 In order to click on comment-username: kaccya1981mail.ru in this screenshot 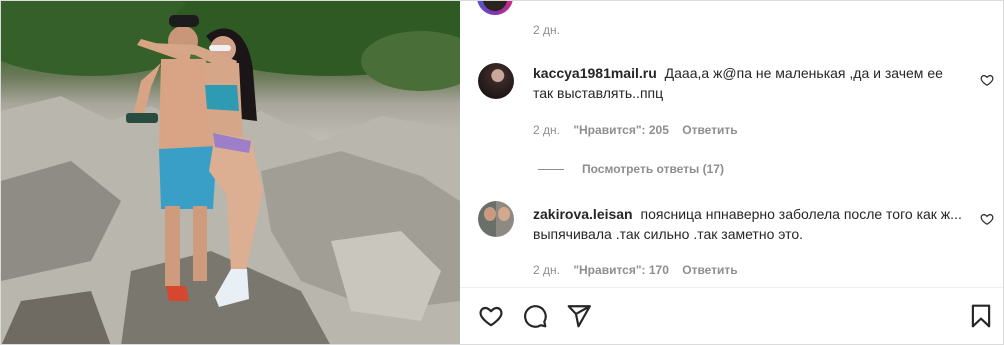, I will do `click(595, 73)`.